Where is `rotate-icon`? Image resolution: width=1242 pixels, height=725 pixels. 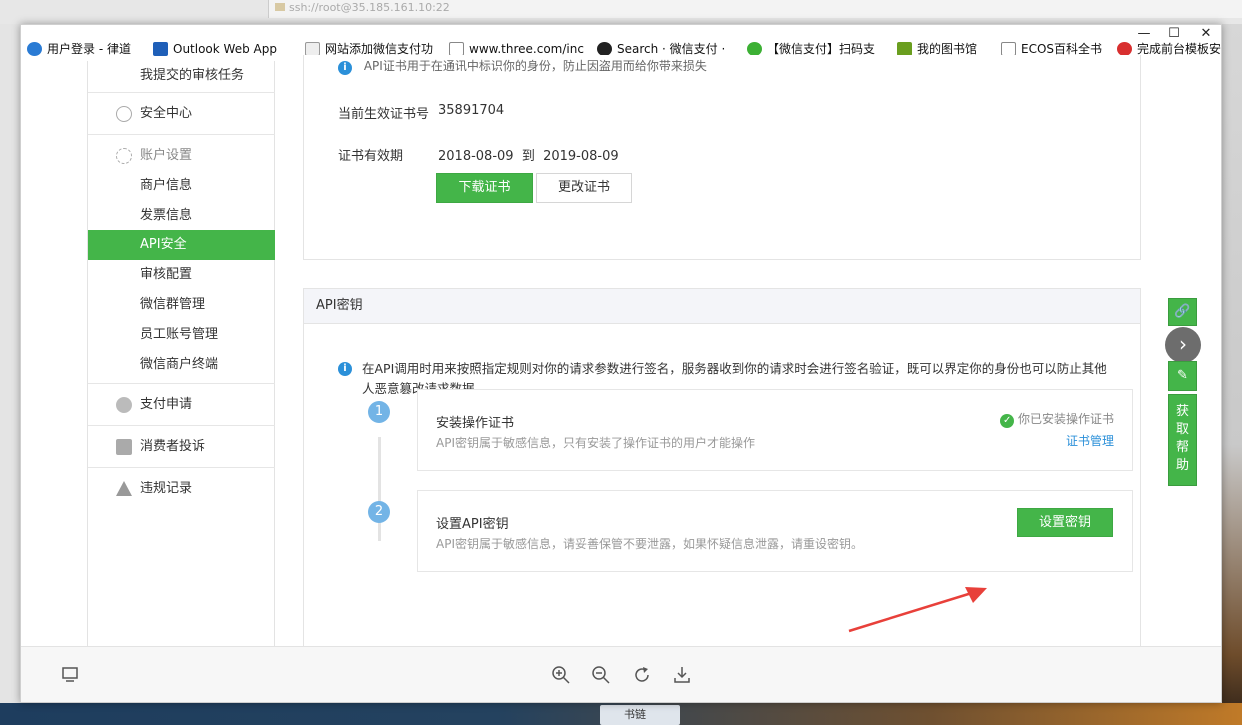 rotate-icon is located at coordinates (642, 676).